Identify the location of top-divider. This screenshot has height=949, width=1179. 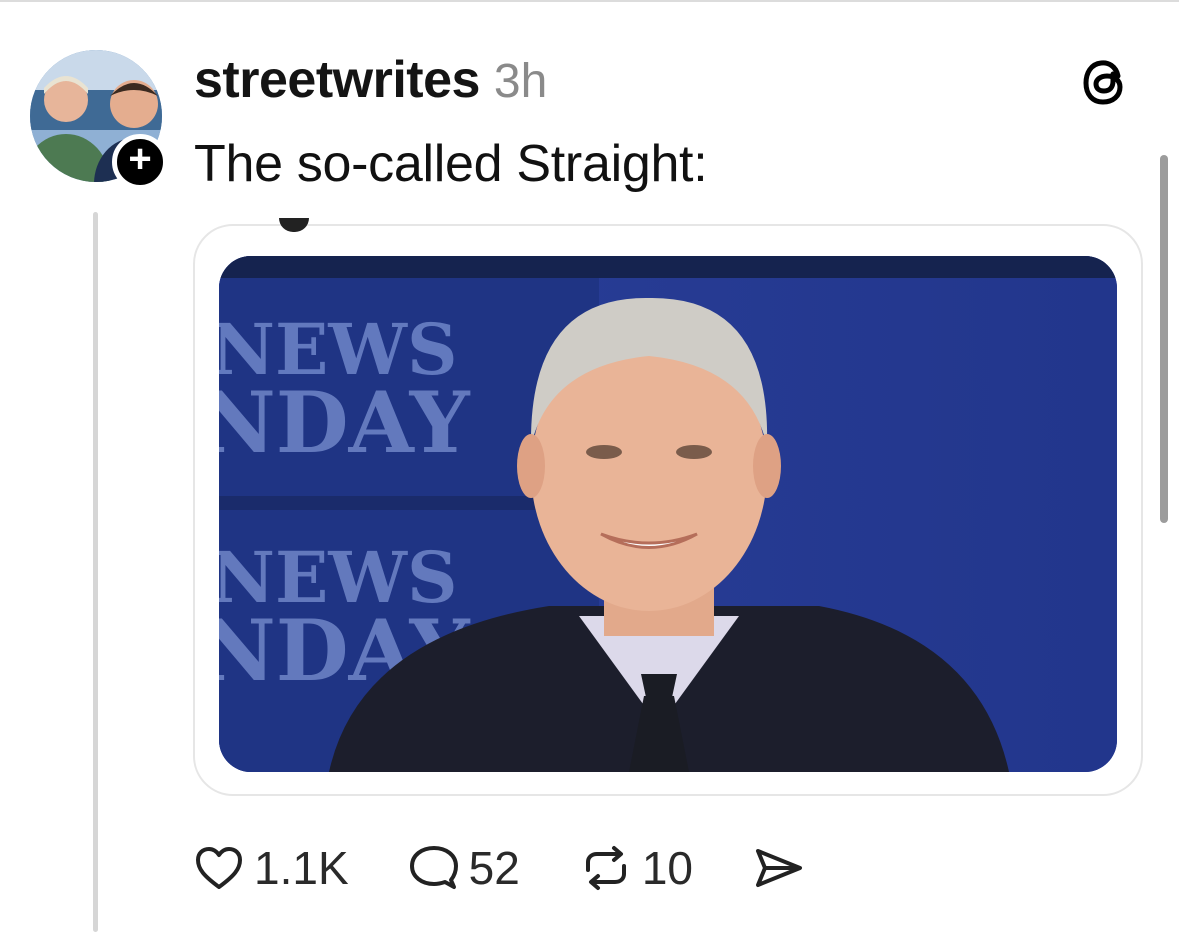
(589, 1).